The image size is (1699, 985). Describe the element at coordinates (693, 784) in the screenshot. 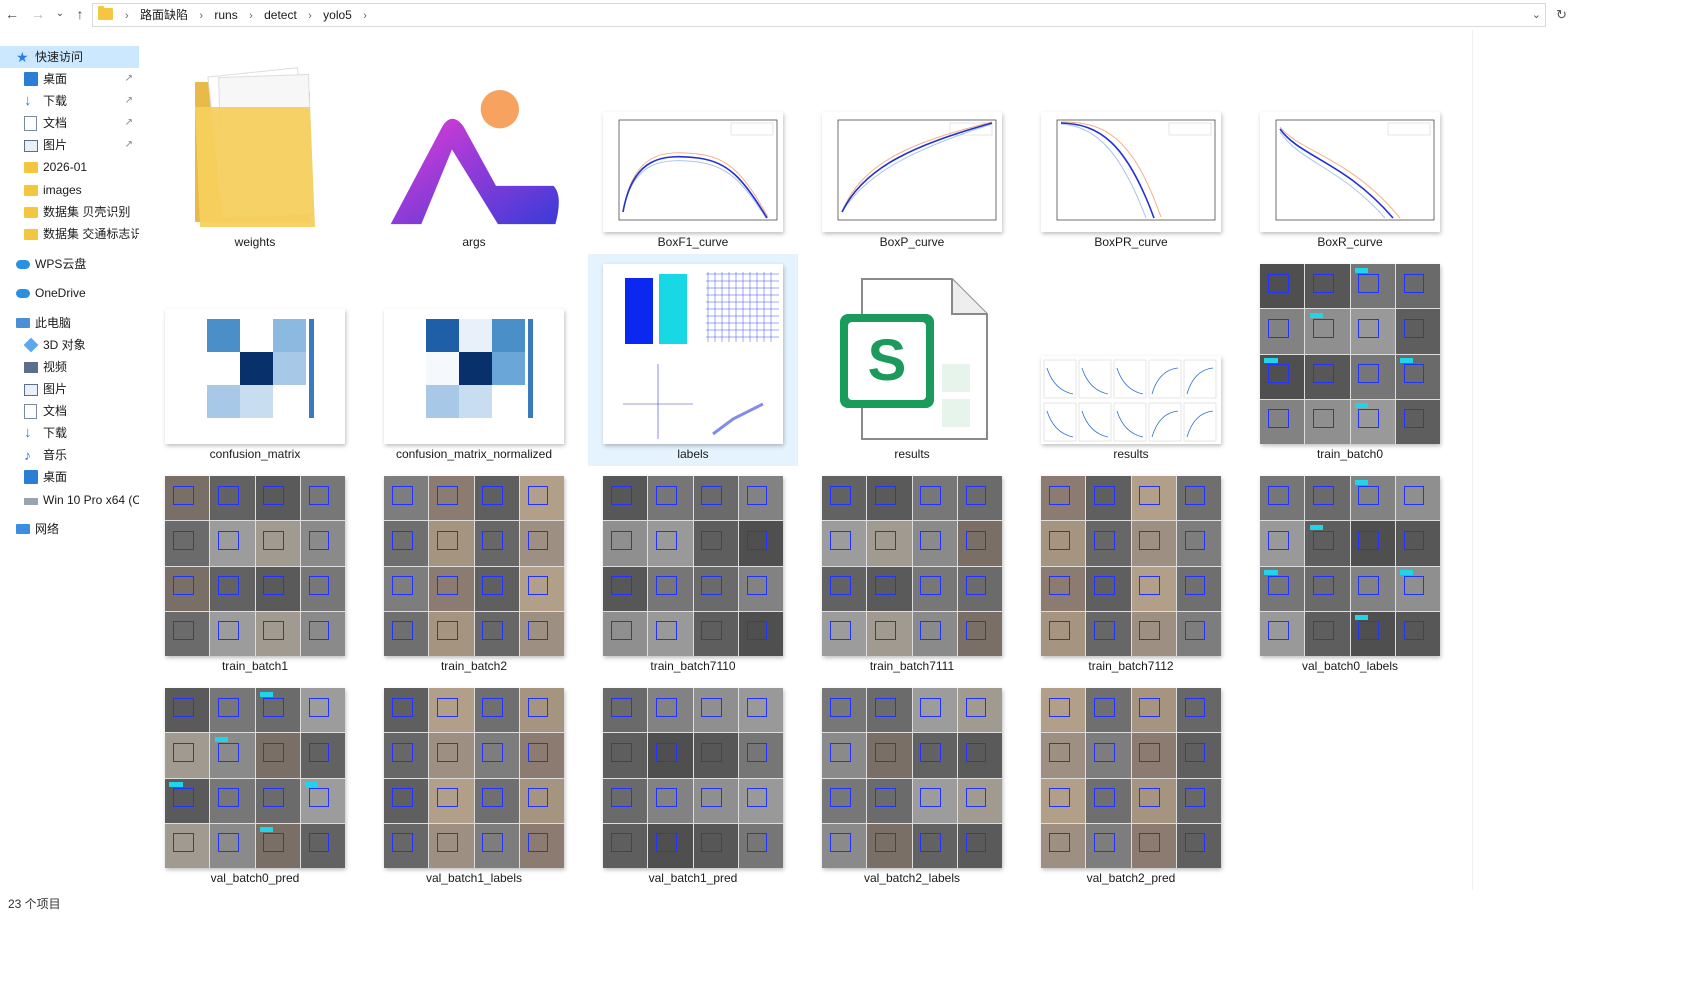

I see `file-item: val_batch1_pred` at that location.